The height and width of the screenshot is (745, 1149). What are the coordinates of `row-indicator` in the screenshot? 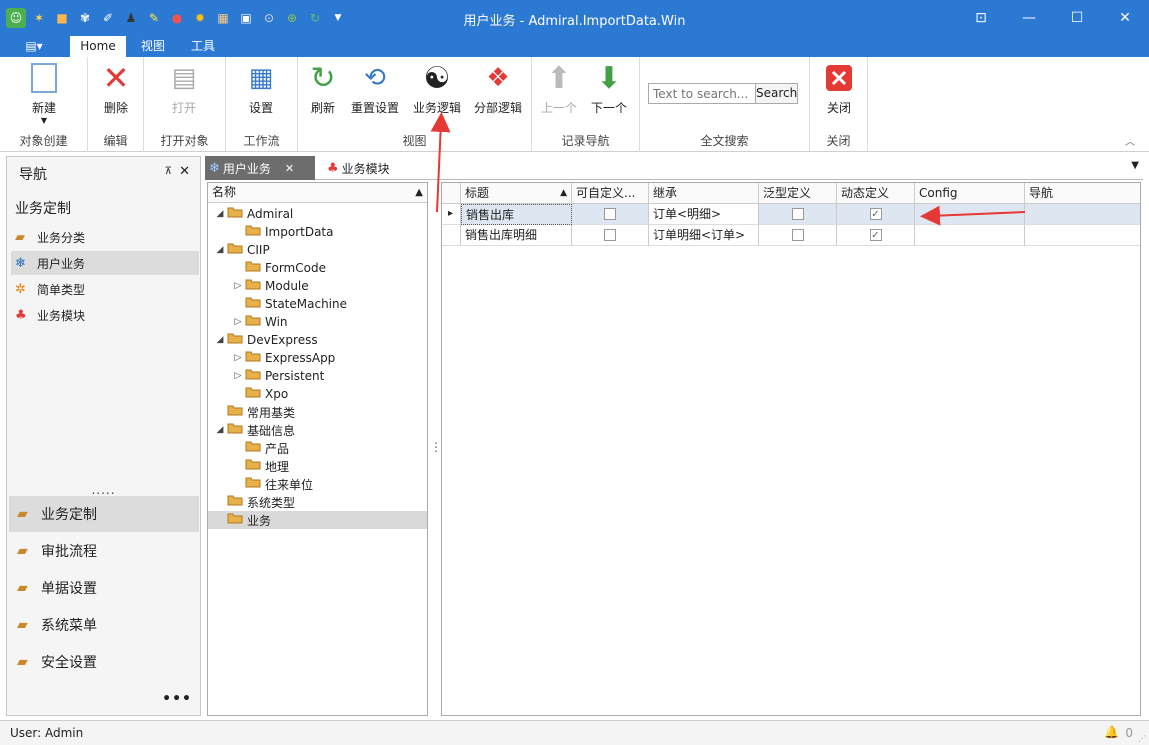 It's located at (451, 235).